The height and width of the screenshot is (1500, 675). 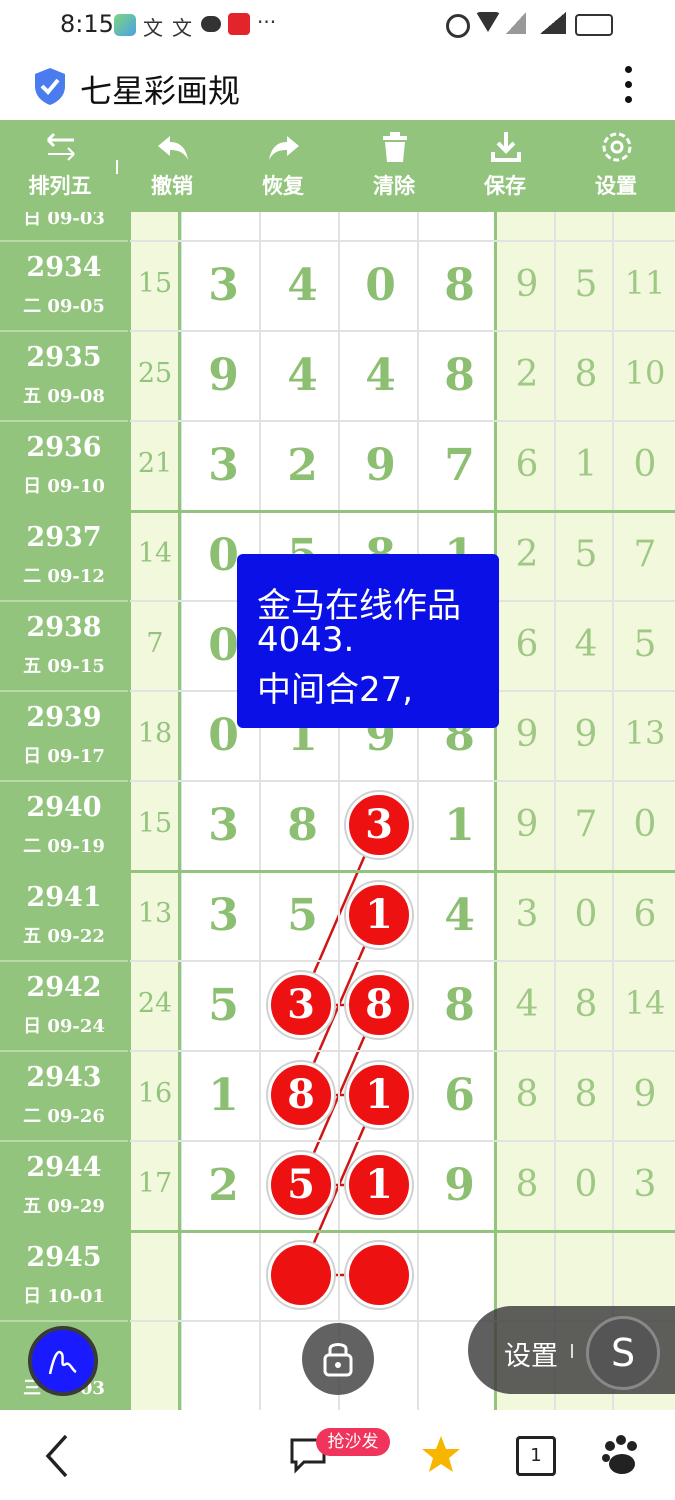 What do you see at coordinates (173, 148) in the screenshot?
I see `undo-icon` at bounding box center [173, 148].